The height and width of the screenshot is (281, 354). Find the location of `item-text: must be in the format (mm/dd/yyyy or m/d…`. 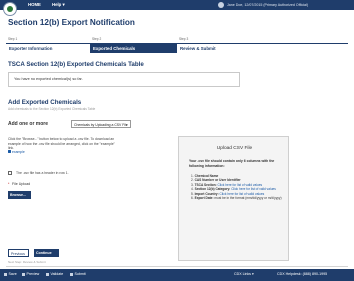

item-text: must be in the format (mm/dd/yyyy or m/d… is located at coordinates (248, 198).